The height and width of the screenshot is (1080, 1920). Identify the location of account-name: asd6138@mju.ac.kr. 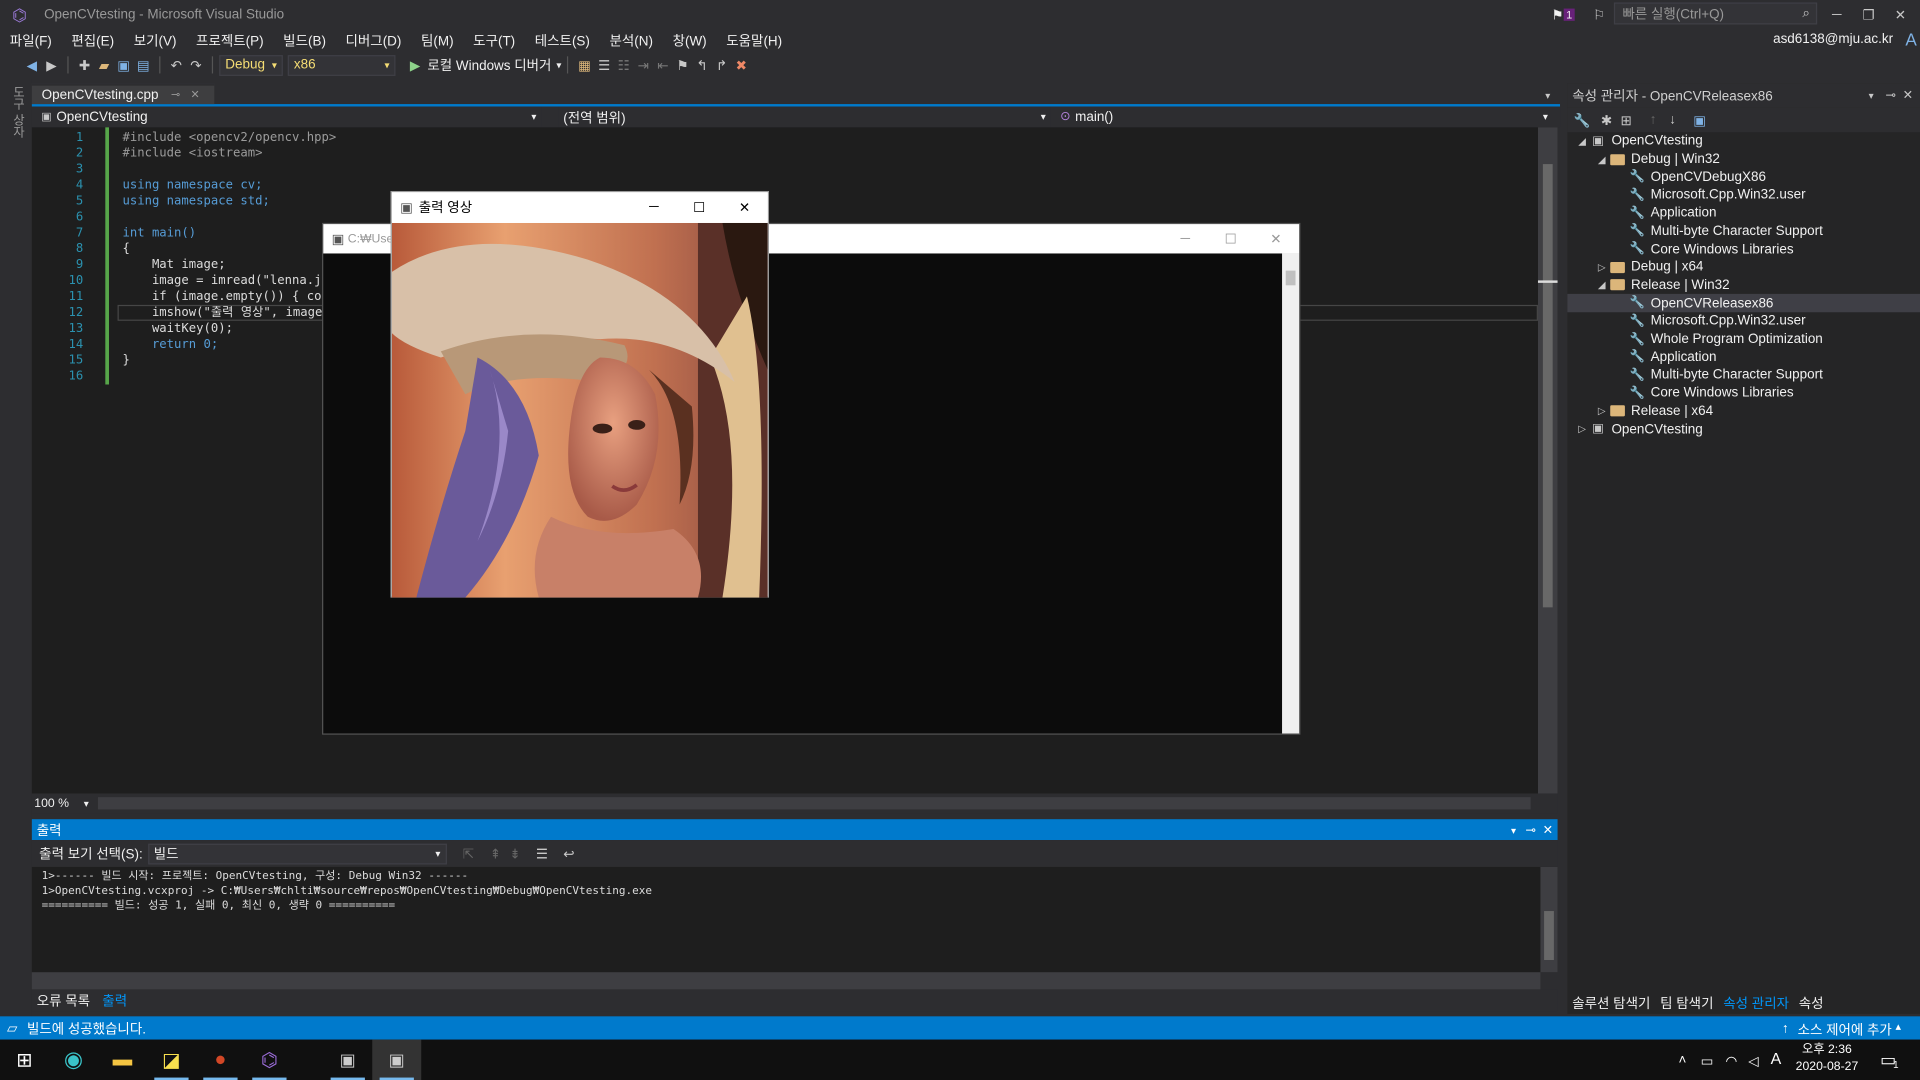
(1833, 39).